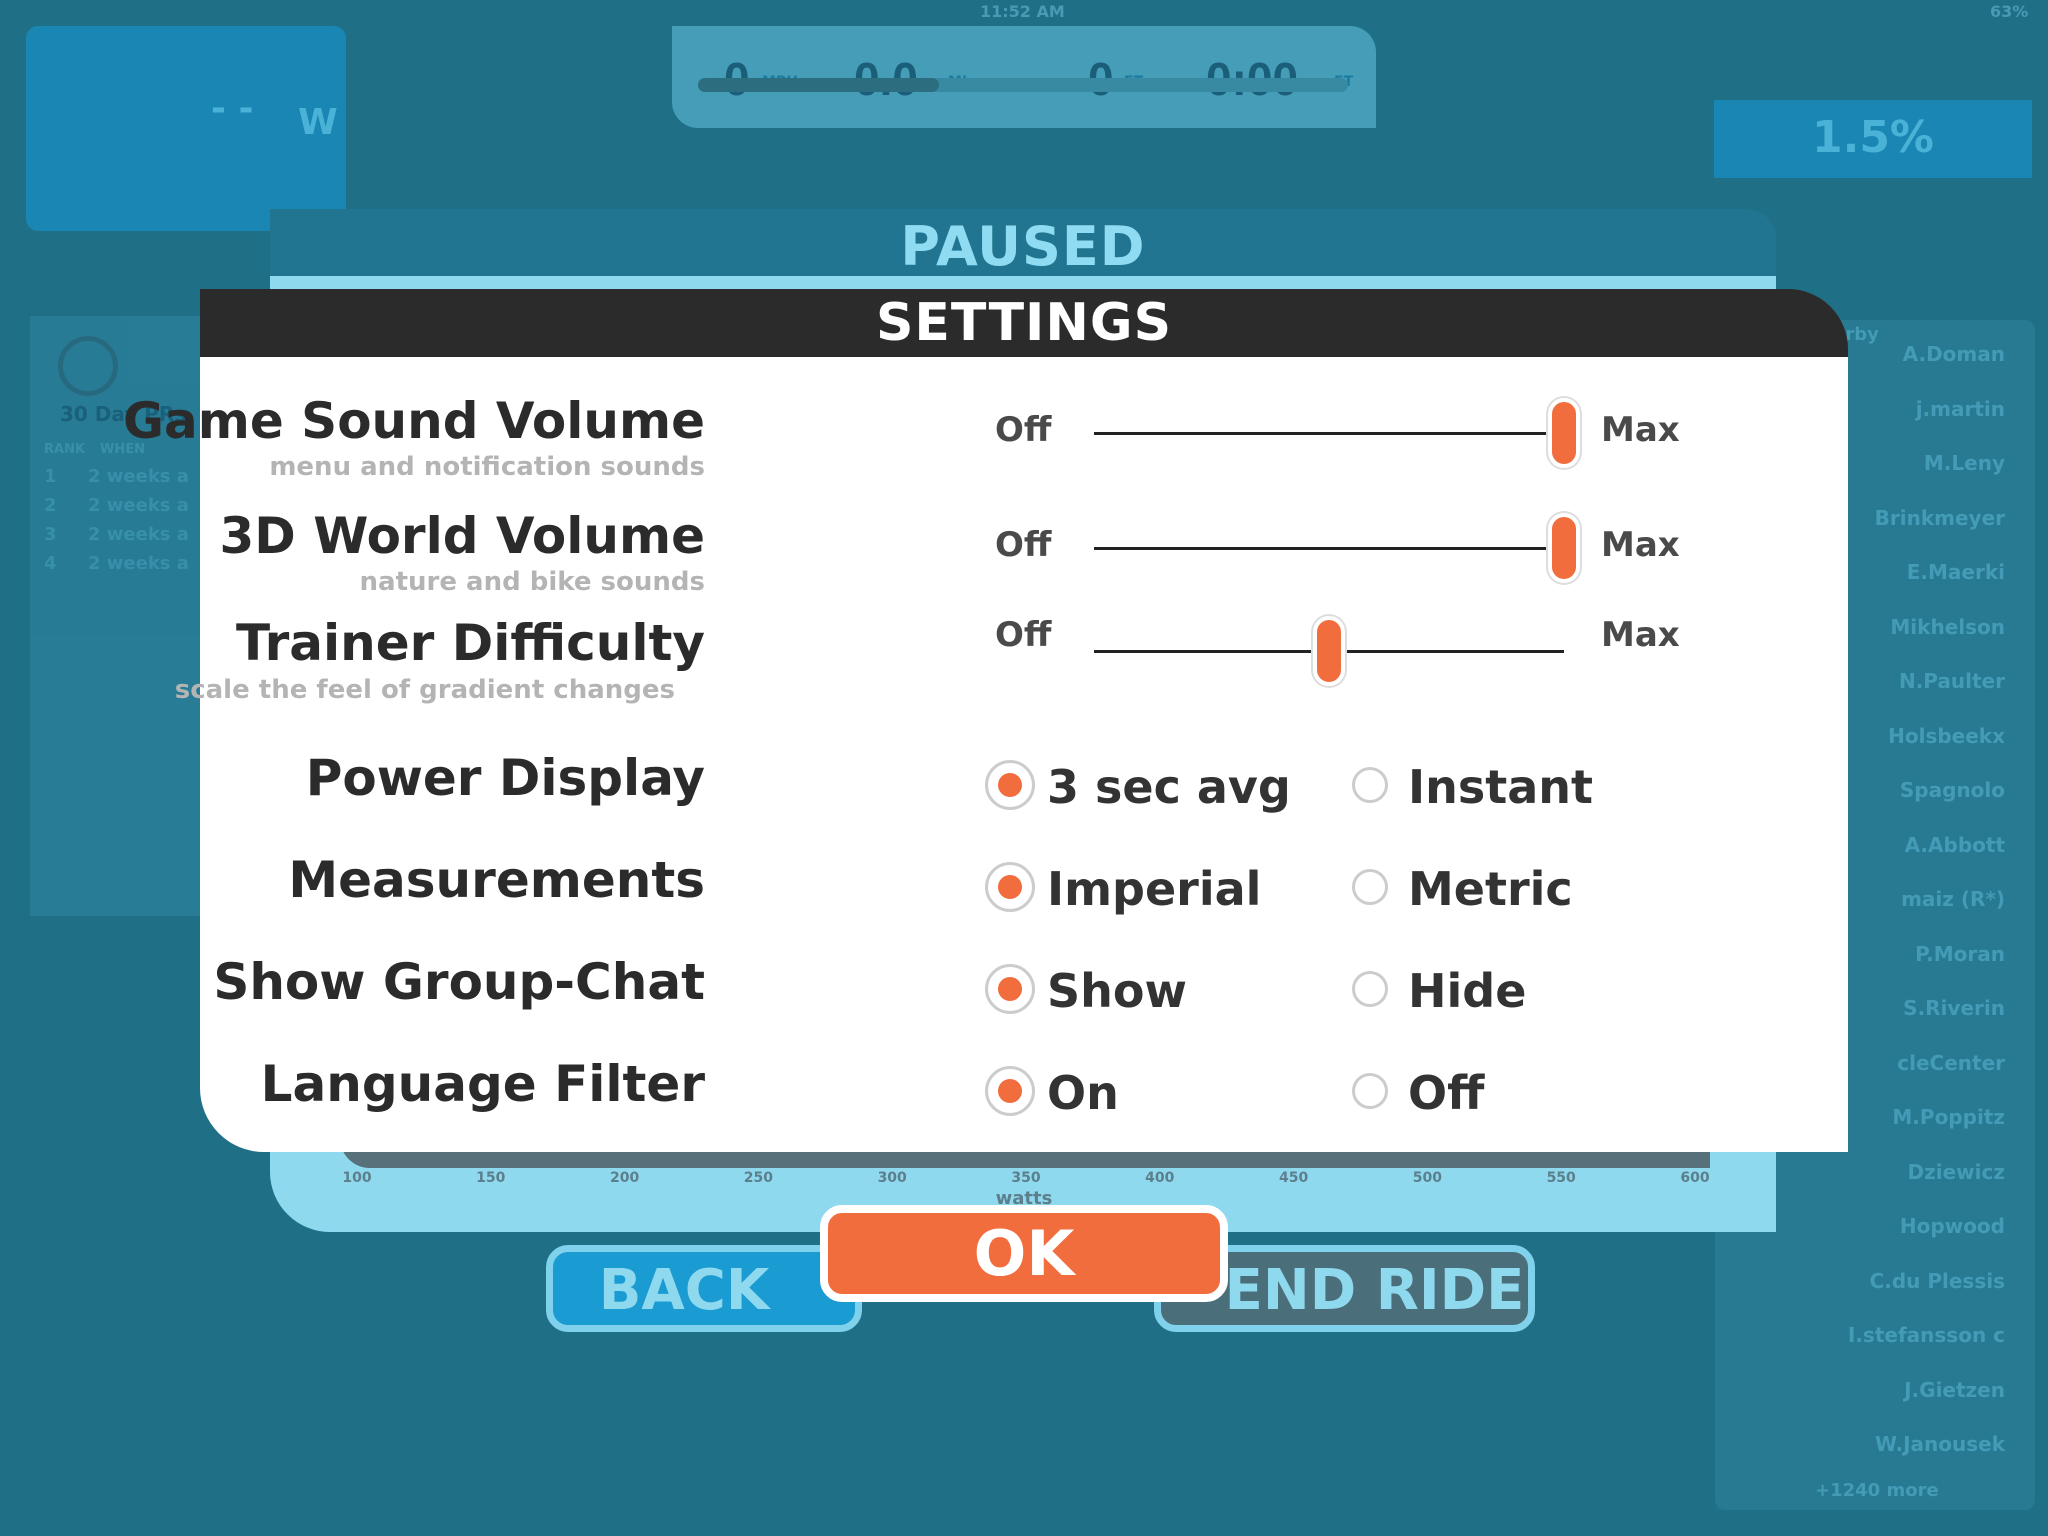 The height and width of the screenshot is (1536, 2048). What do you see at coordinates (1952, 790) in the screenshot?
I see `rider-name: Spagnolo` at bounding box center [1952, 790].